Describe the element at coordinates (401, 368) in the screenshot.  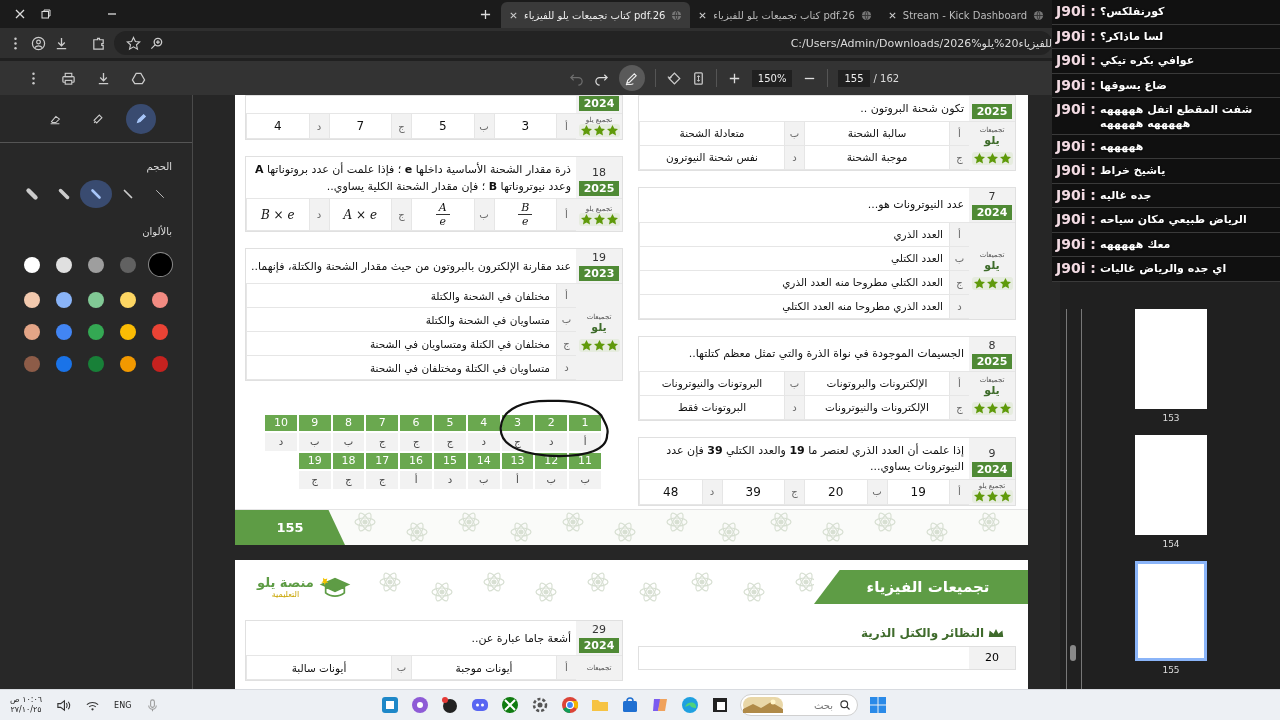
I see `option-text: متساويان في الكتلة ومختلفان في الشحنة` at that location.